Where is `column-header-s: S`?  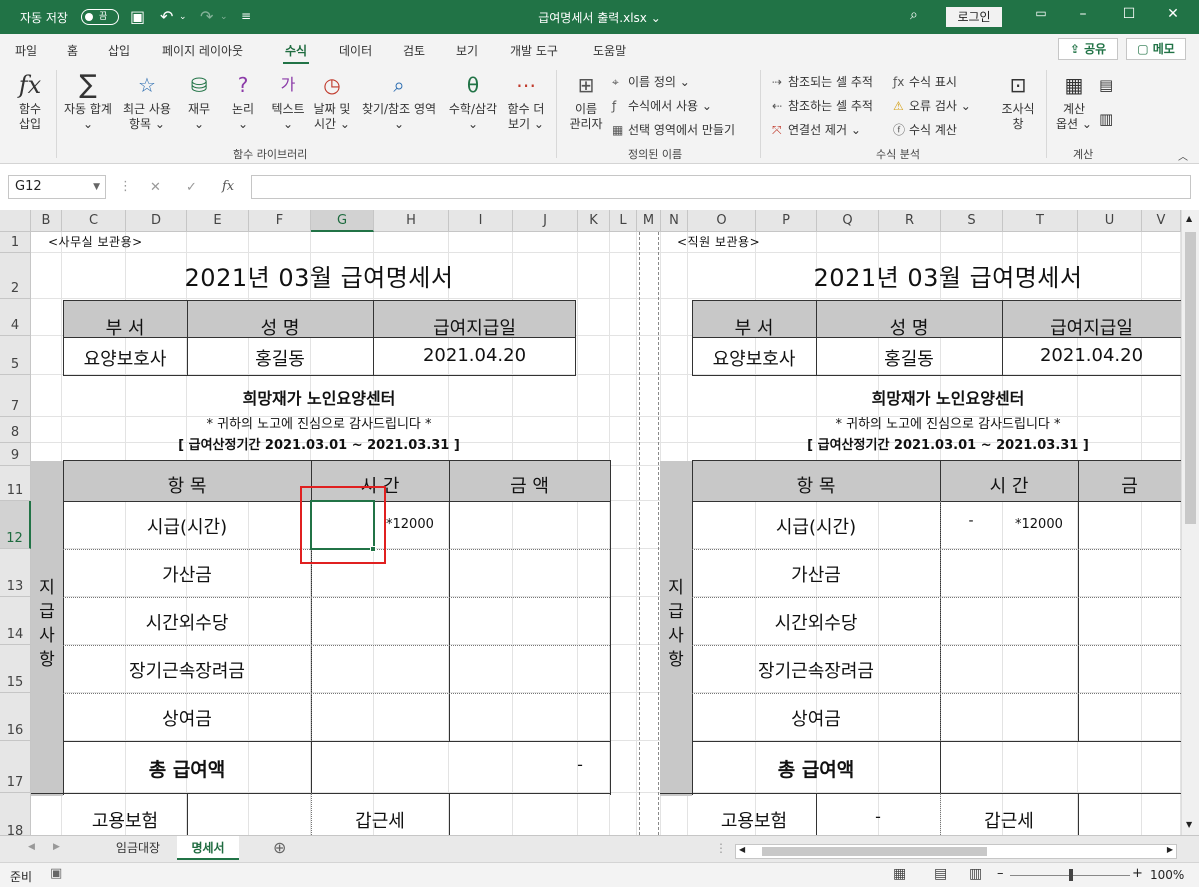
column-header-s: S is located at coordinates (972, 221).